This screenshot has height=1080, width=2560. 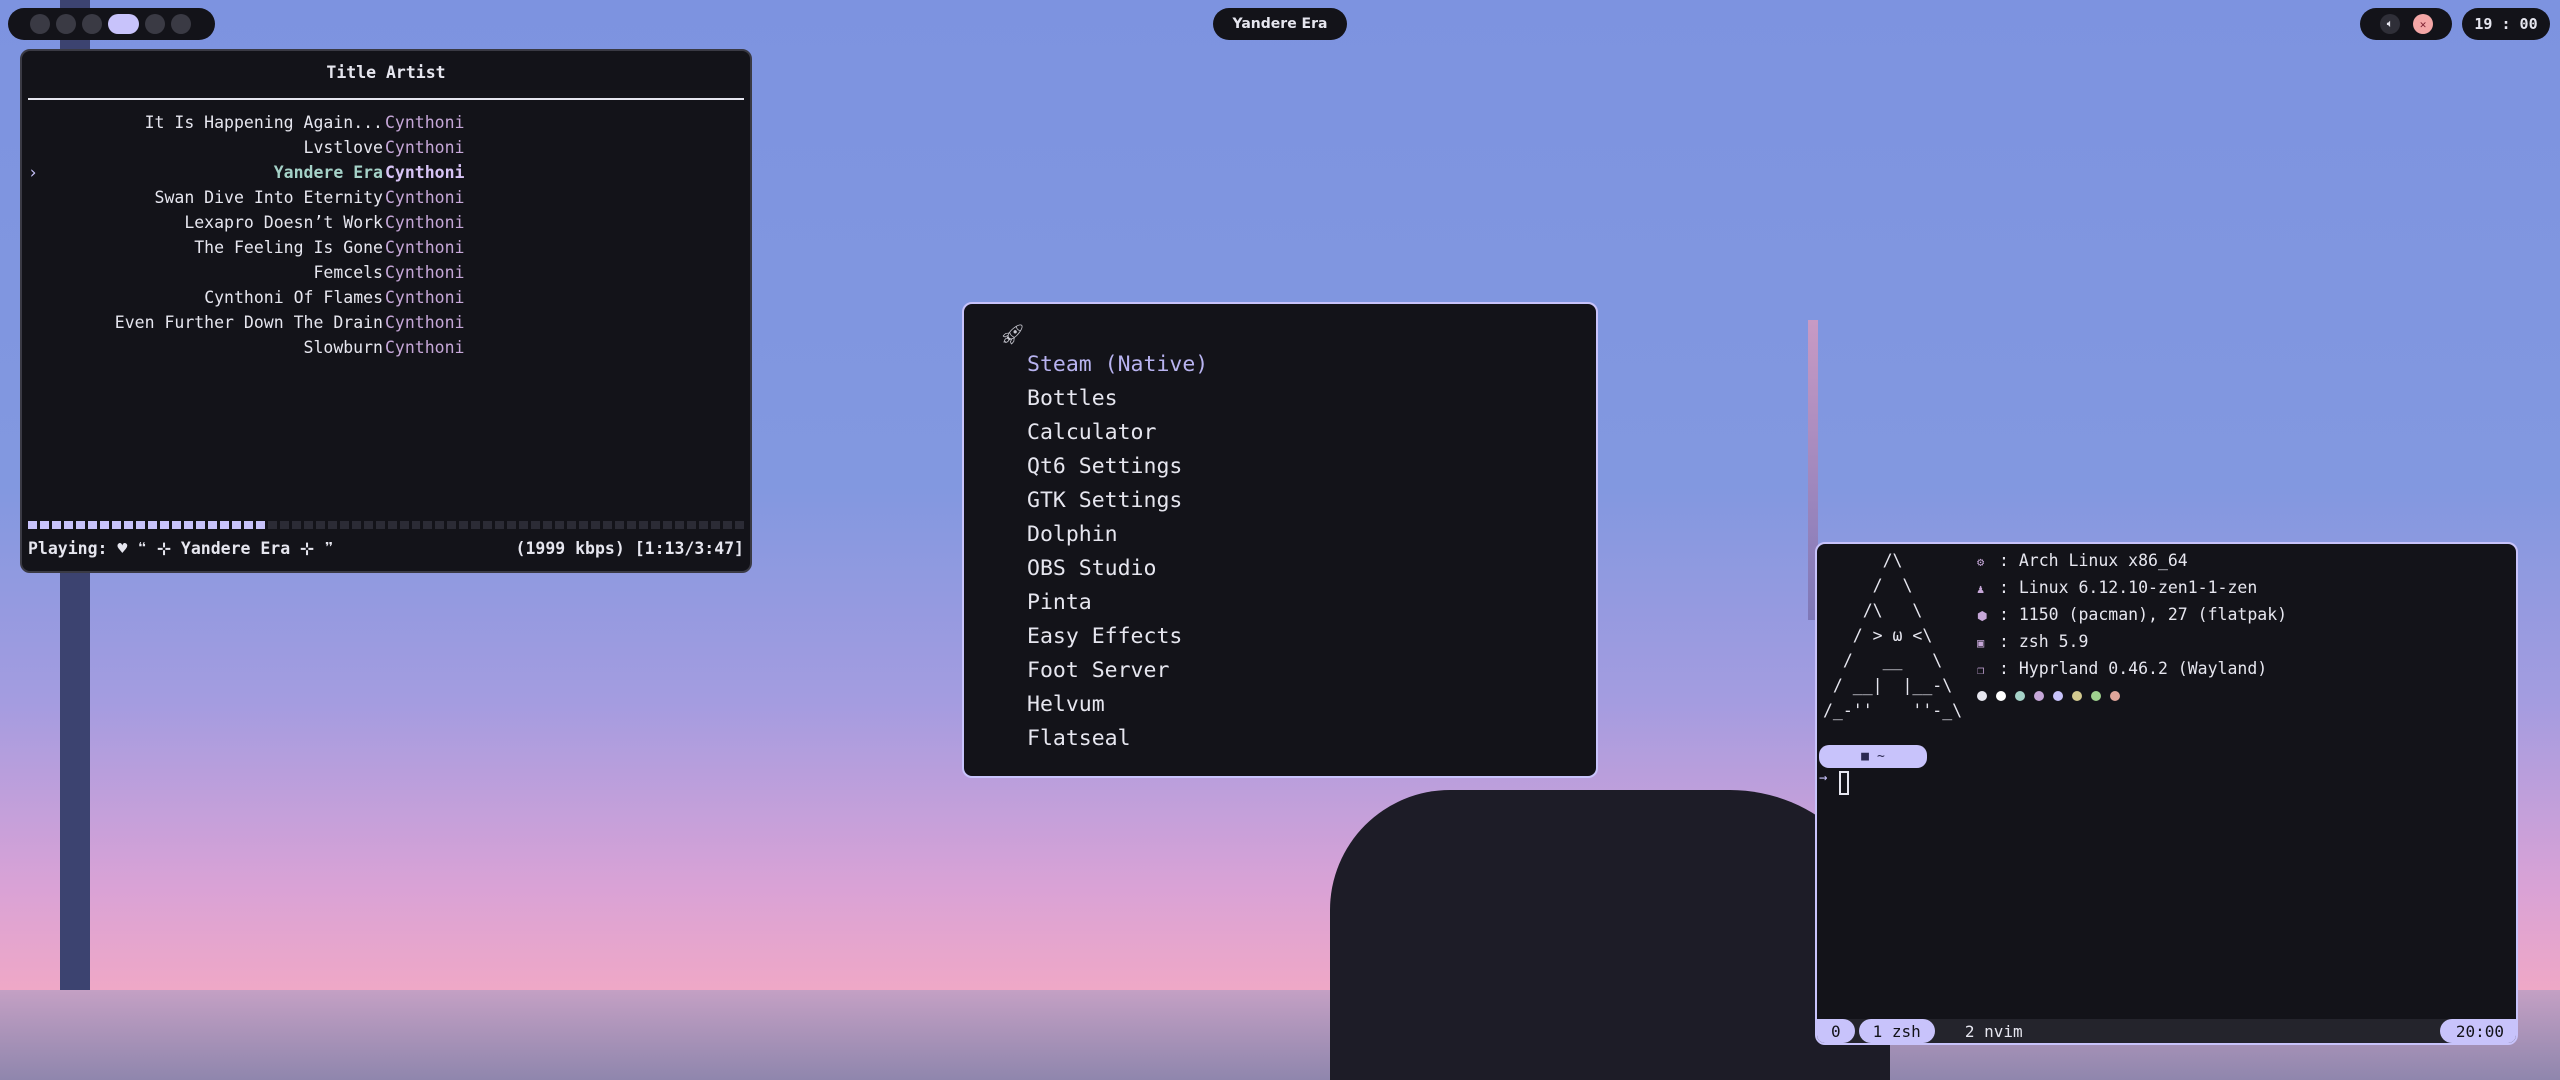 What do you see at coordinates (2390, 24) in the screenshot?
I see `speaker-icon: 🔈︎` at bounding box center [2390, 24].